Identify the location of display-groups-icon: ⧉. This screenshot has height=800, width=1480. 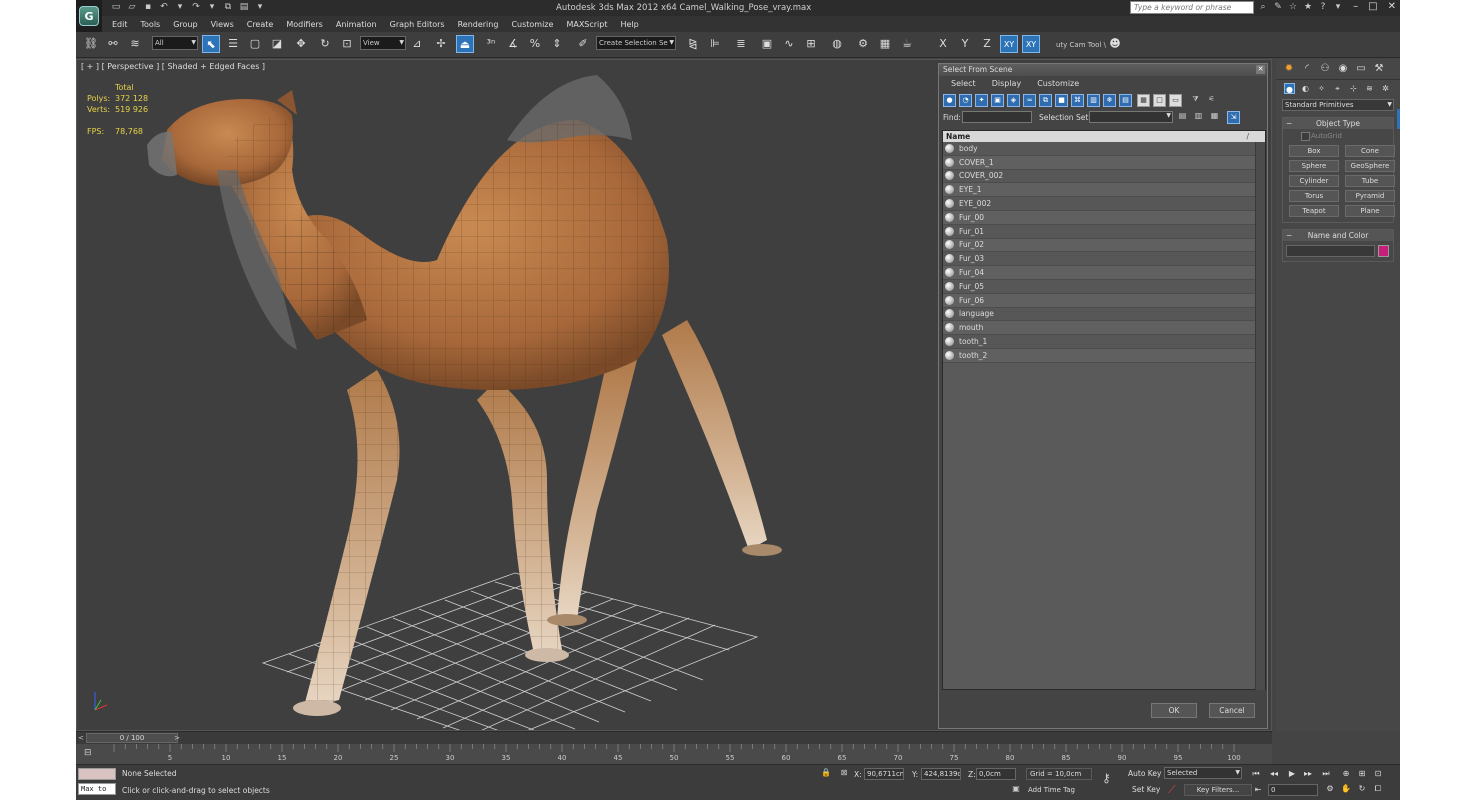
(1045, 100).